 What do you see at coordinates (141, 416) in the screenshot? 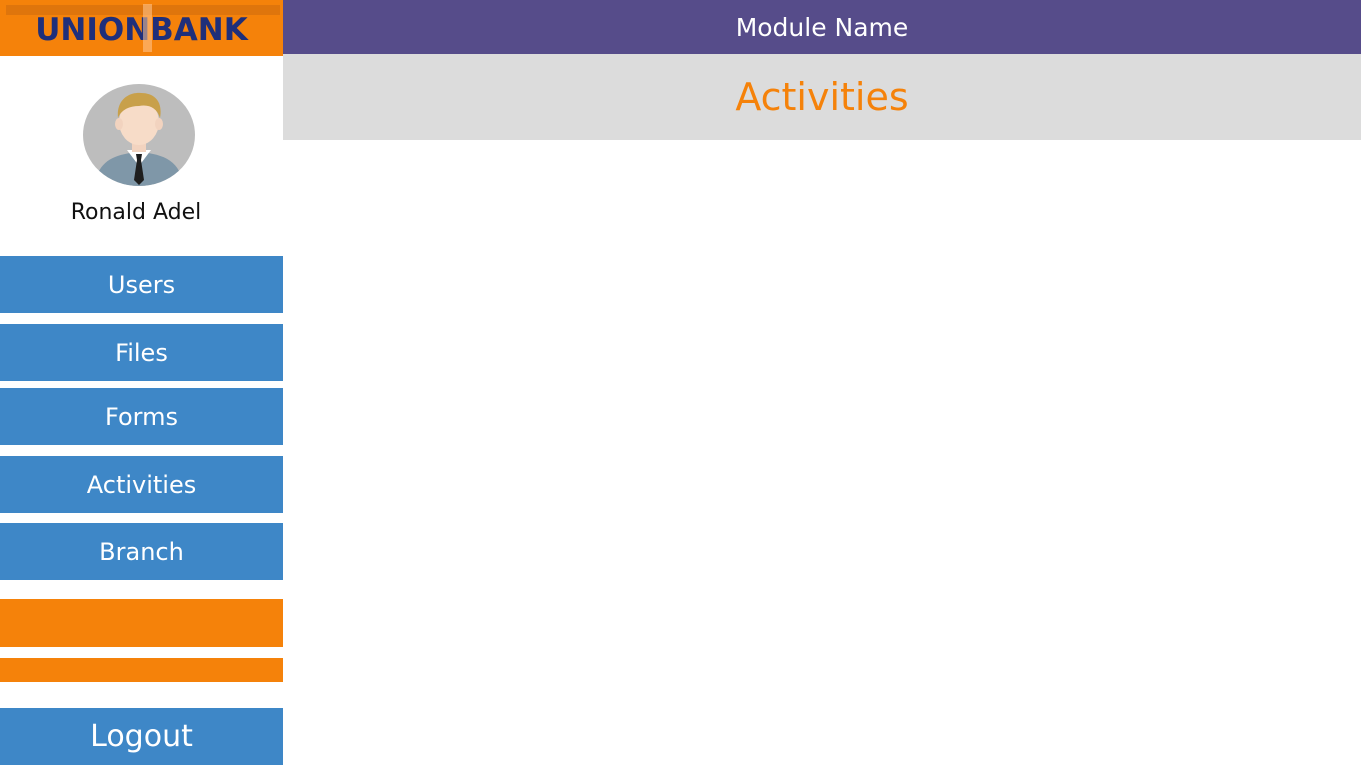
I see `sidebar-item-forms: Forms` at bounding box center [141, 416].